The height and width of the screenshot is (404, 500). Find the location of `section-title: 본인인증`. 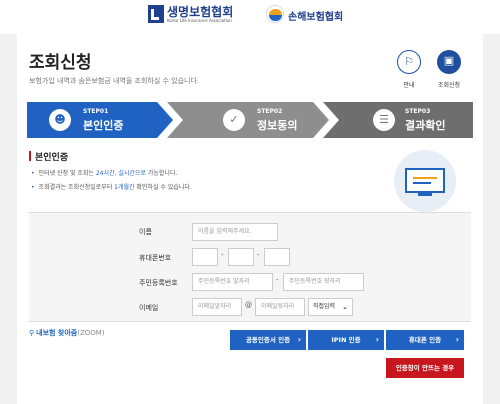

section-title: 본인인증 is located at coordinates (48, 156).